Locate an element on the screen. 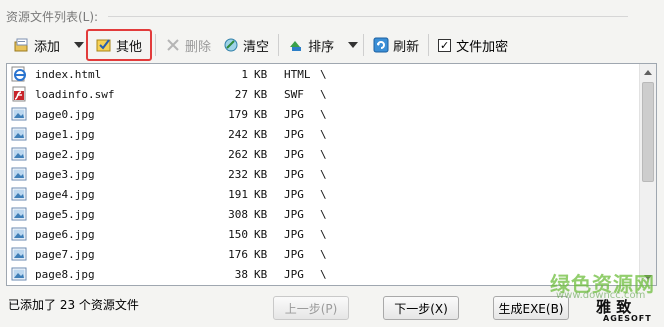  clear-icon is located at coordinates (231, 45).